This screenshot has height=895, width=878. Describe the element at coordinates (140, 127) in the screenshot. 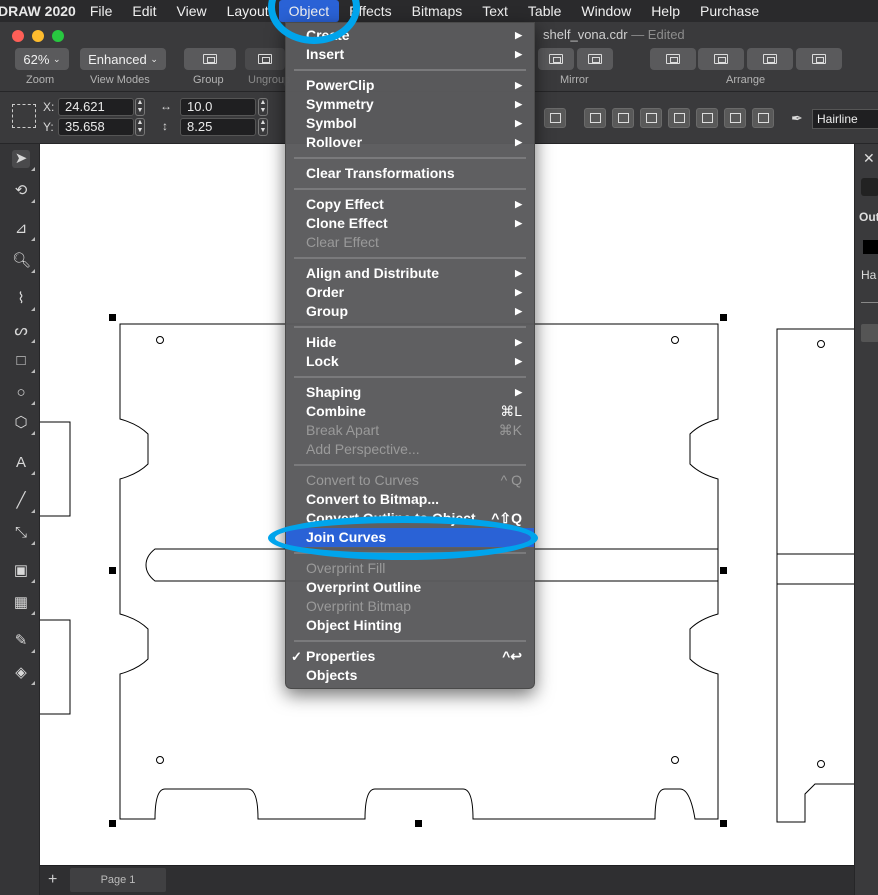

I see `y-stepper: ▲ ▼` at that location.